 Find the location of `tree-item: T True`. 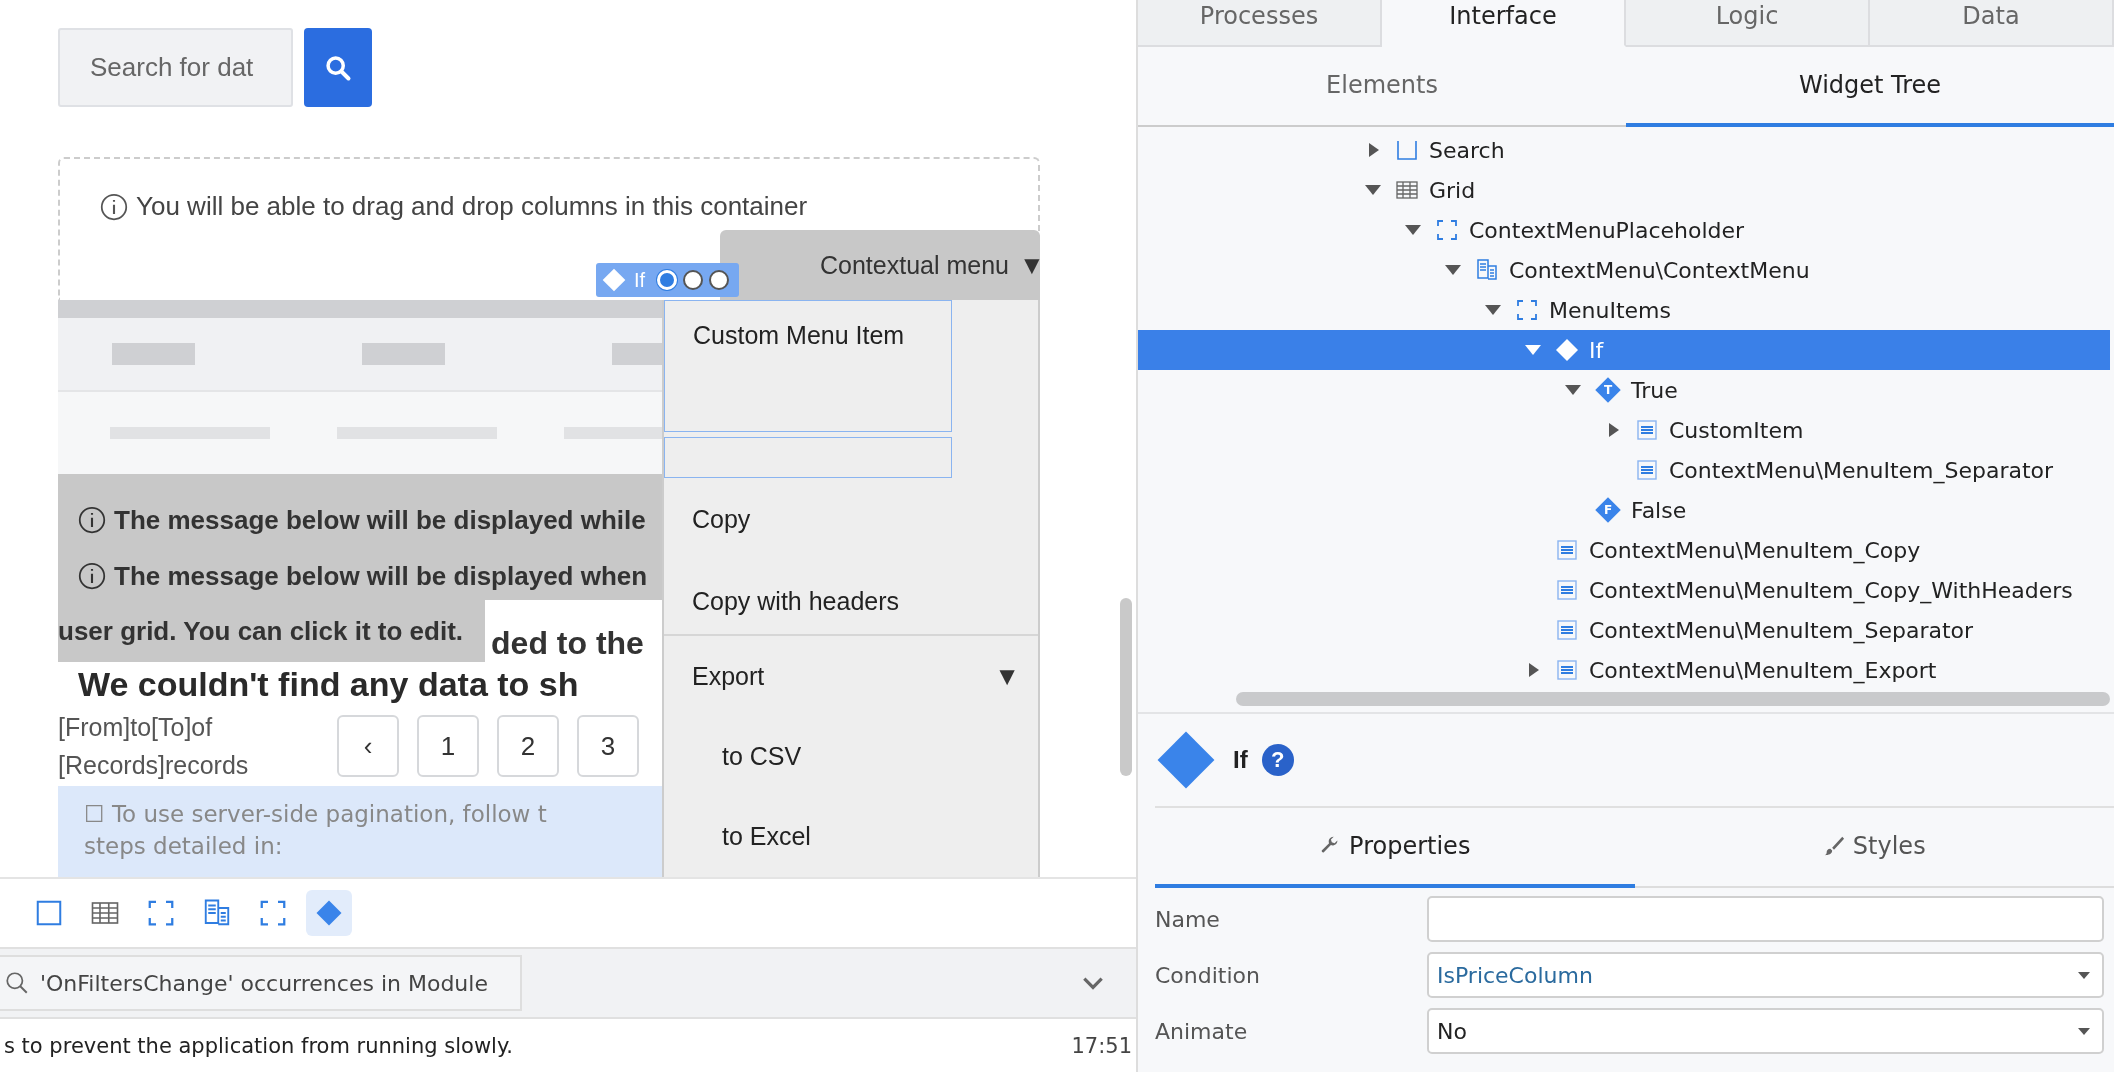

tree-item: T True is located at coordinates (1624, 390).